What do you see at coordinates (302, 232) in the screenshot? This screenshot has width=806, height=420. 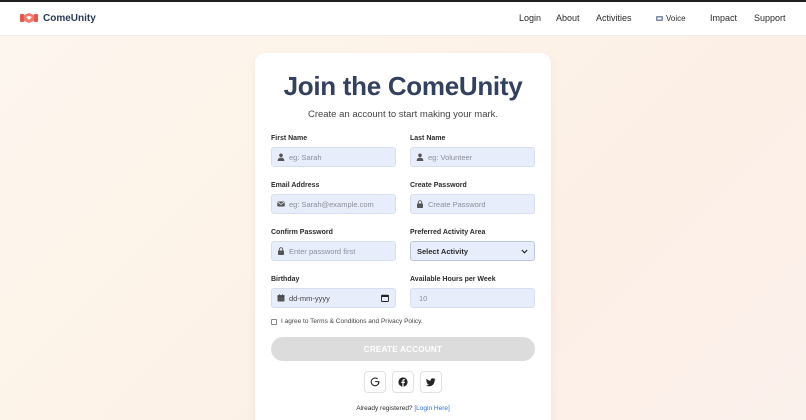 I see `confirm-password-label: Confirm Password` at bounding box center [302, 232].